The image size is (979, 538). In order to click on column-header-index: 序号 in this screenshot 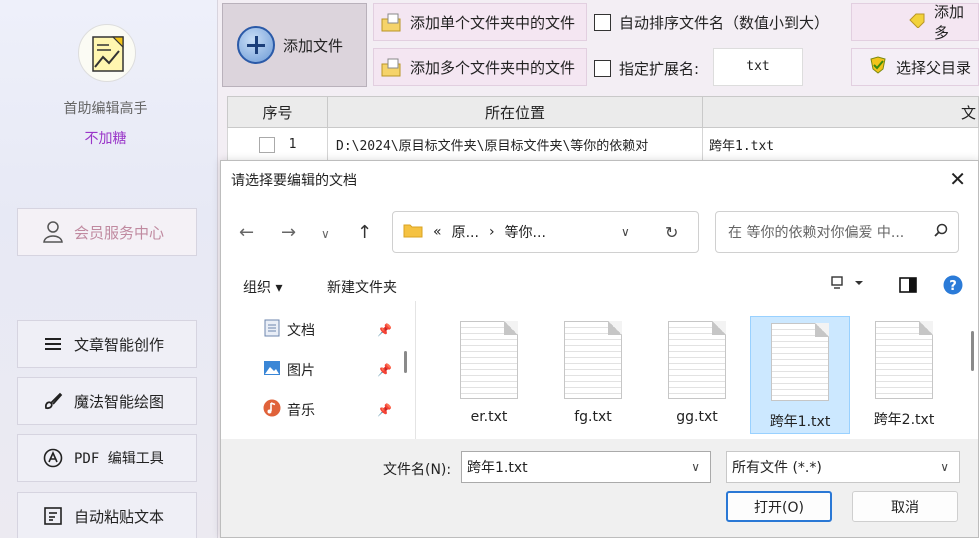, I will do `click(278, 112)`.